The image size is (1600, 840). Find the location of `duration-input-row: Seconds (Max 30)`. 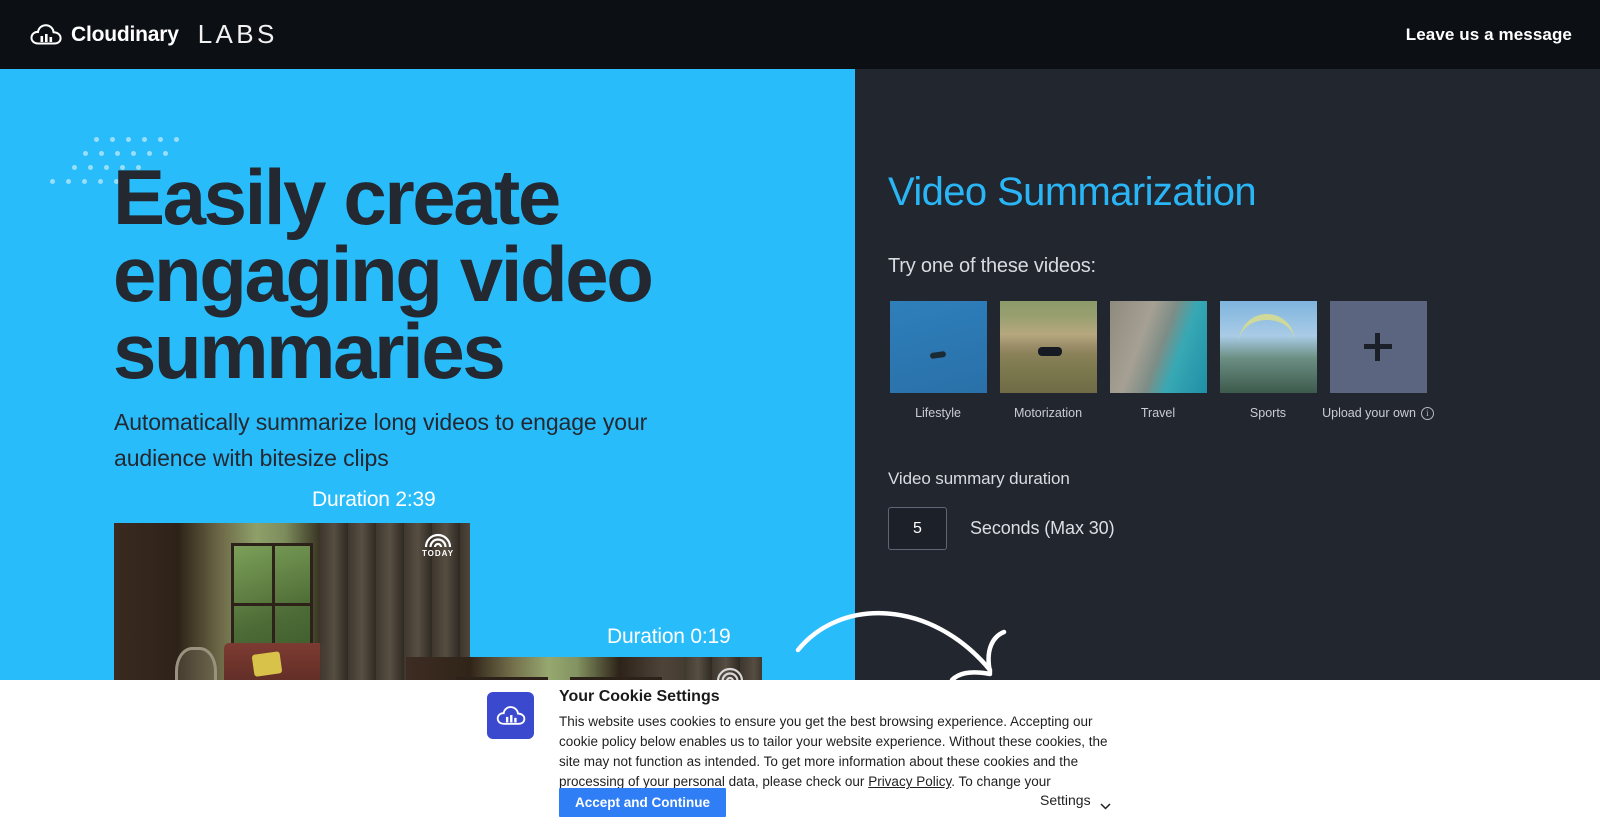

duration-input-row: Seconds (Max 30) is located at coordinates (1001, 528).